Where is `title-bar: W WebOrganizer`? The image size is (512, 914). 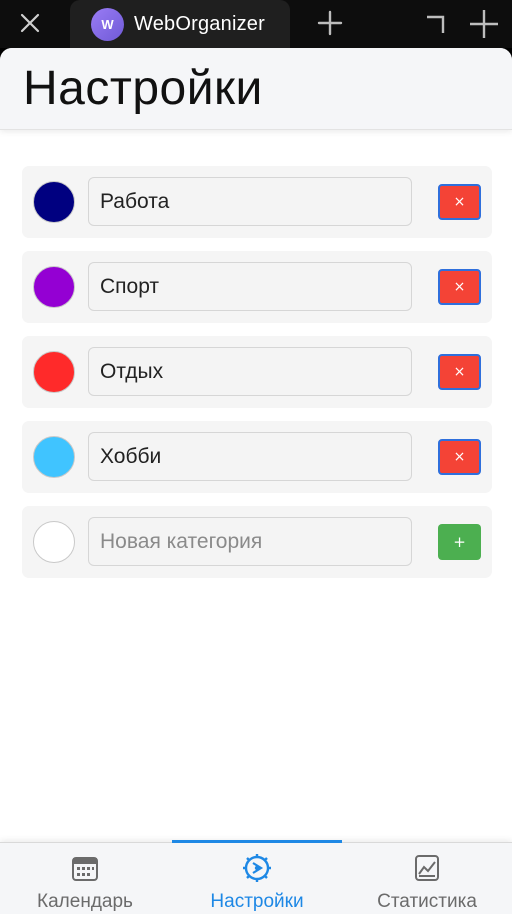
title-bar: W WebOrganizer is located at coordinates (256, 24).